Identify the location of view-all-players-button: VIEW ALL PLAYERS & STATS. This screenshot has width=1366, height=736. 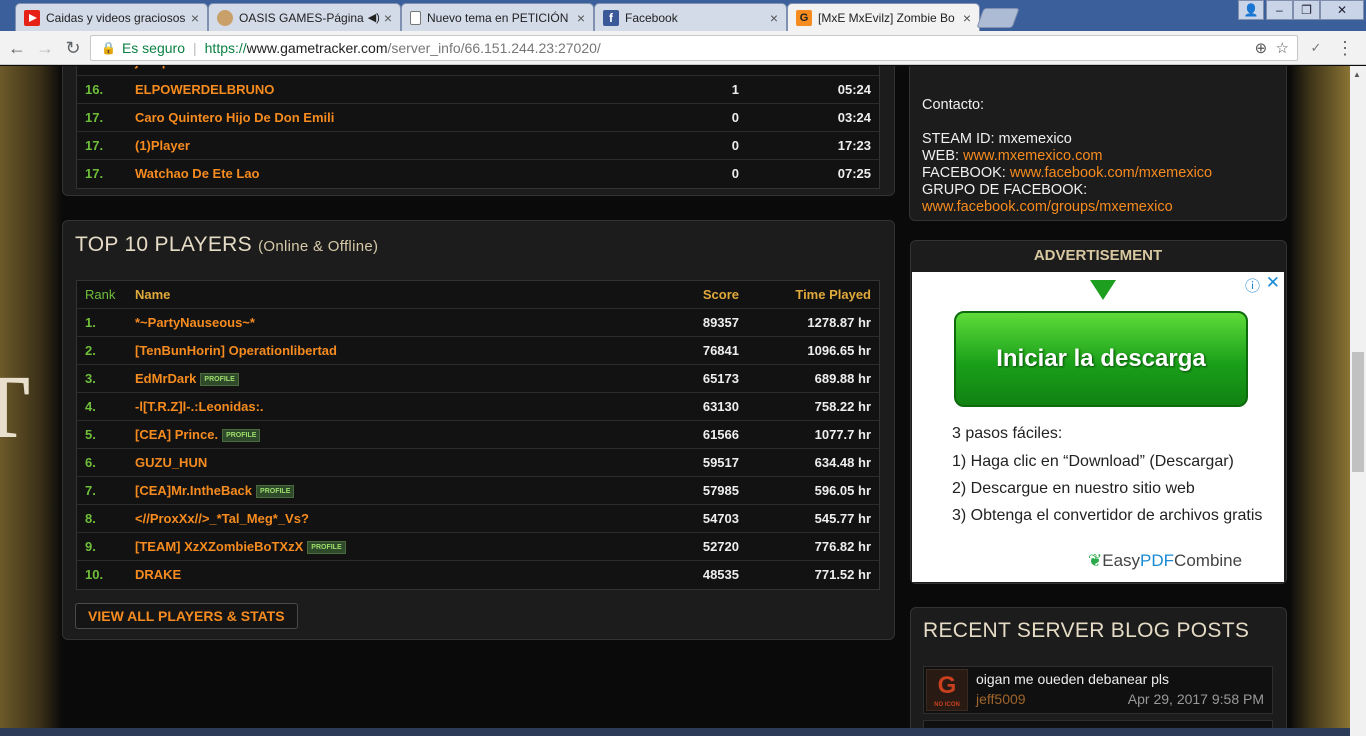
(186, 616).